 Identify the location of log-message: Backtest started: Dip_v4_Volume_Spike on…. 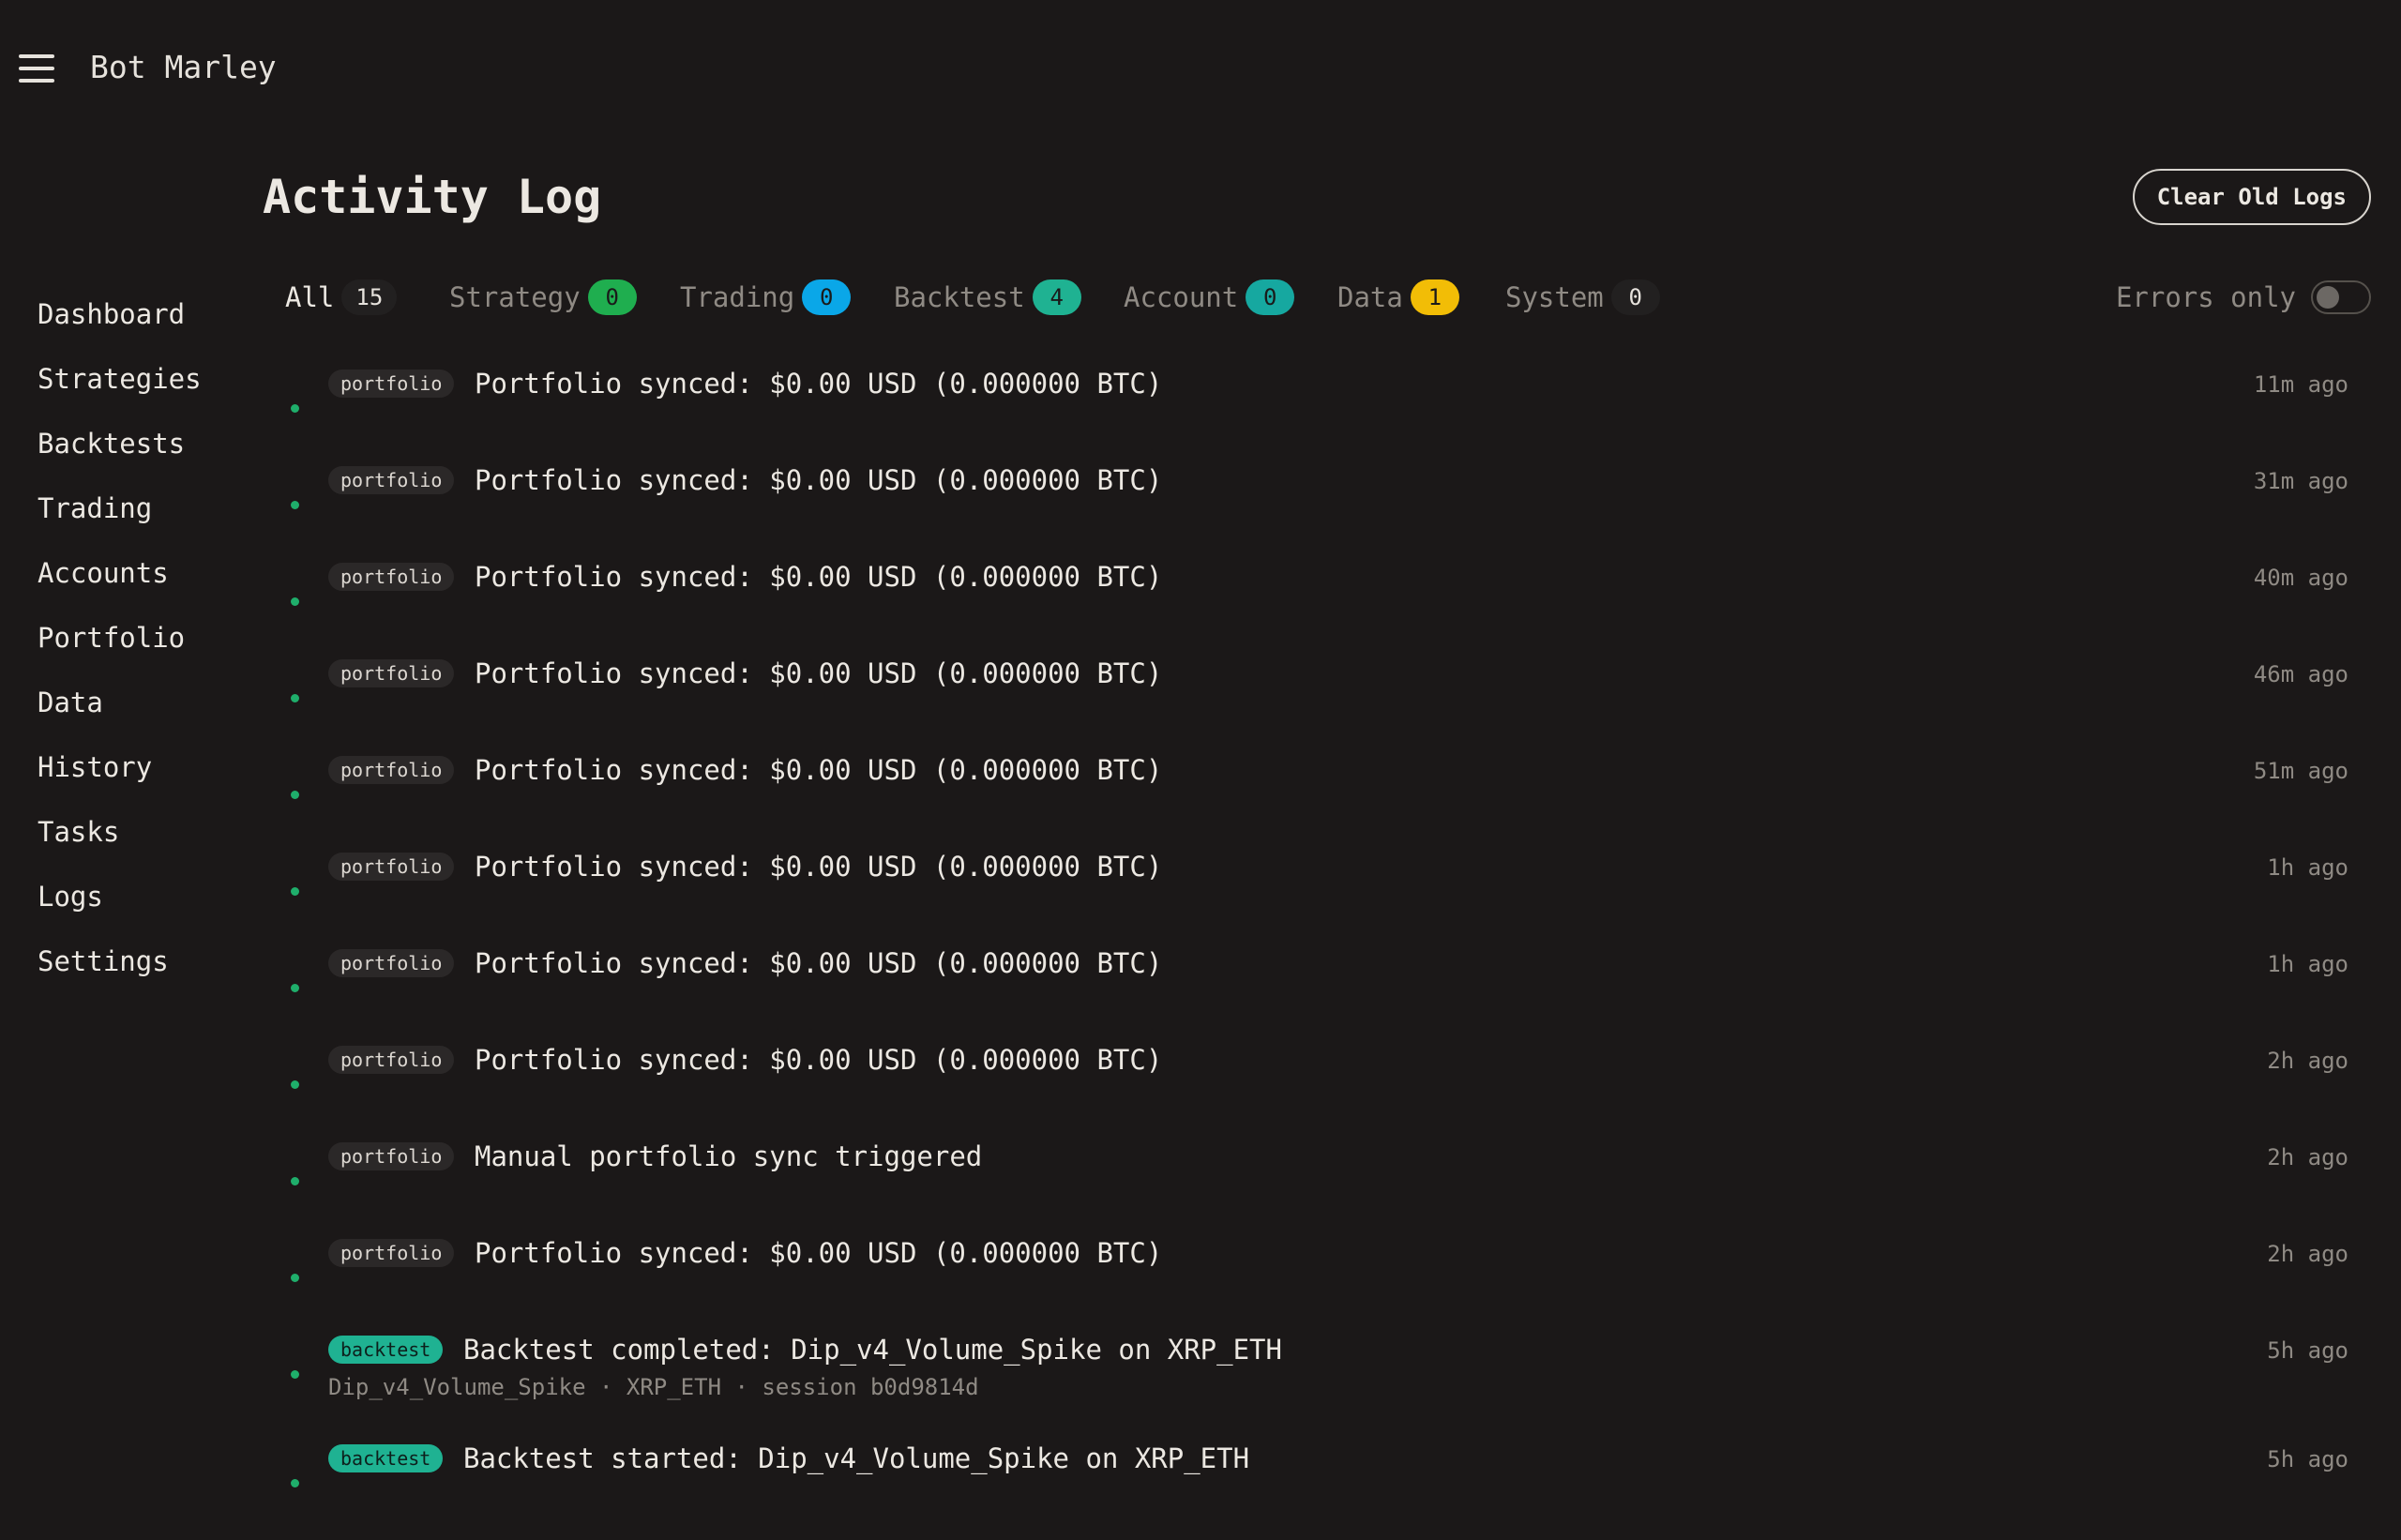
(856, 1458).